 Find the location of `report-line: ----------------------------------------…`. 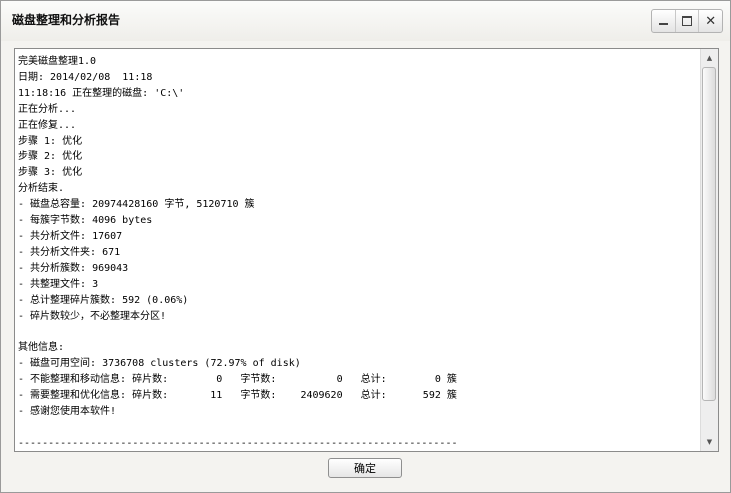

report-line: ----------------------------------------… is located at coordinates (238, 443).